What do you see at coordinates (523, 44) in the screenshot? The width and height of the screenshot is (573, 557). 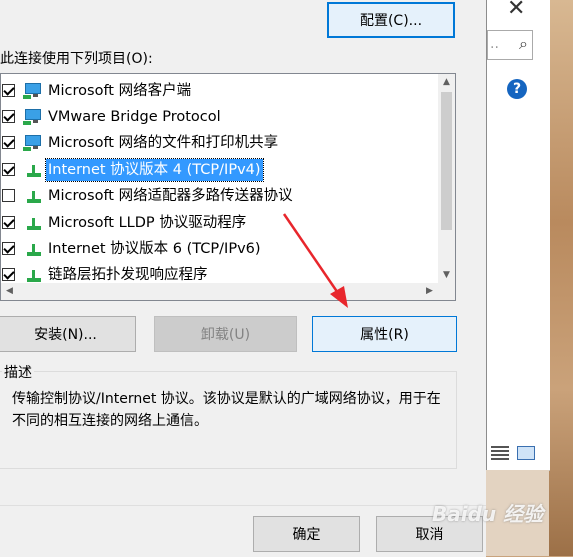 I see `search-icon: ⌕` at bounding box center [523, 44].